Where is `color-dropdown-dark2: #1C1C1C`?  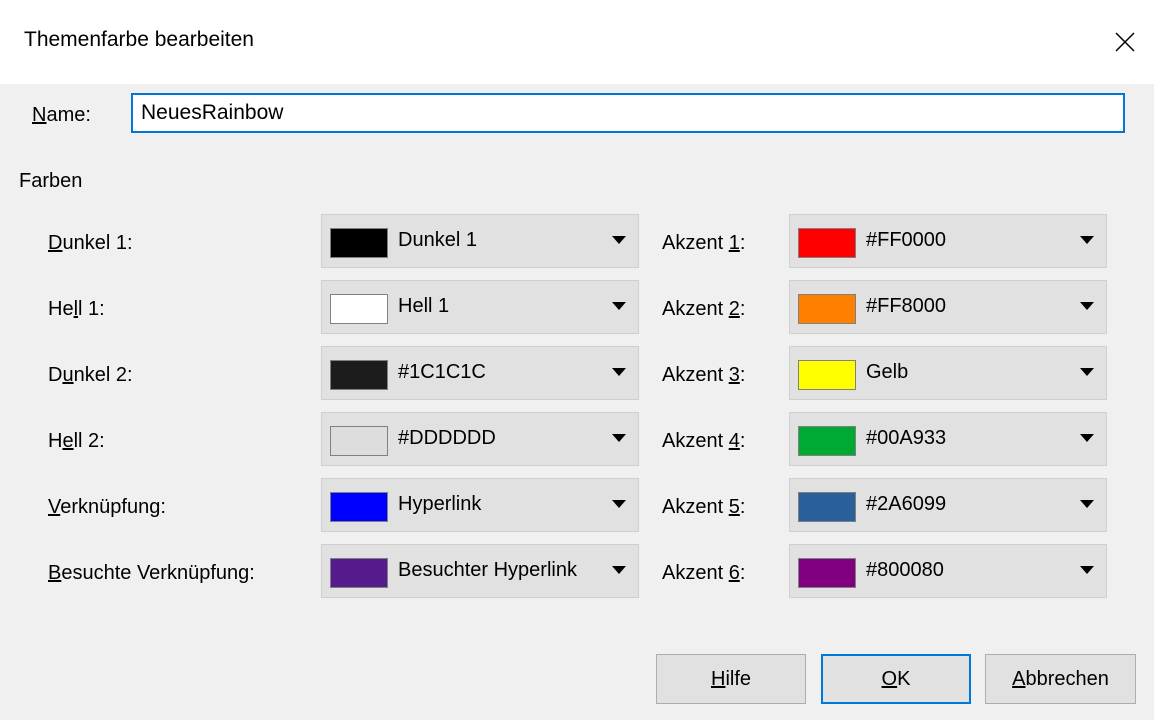
color-dropdown-dark2: #1C1C1C is located at coordinates (480, 373).